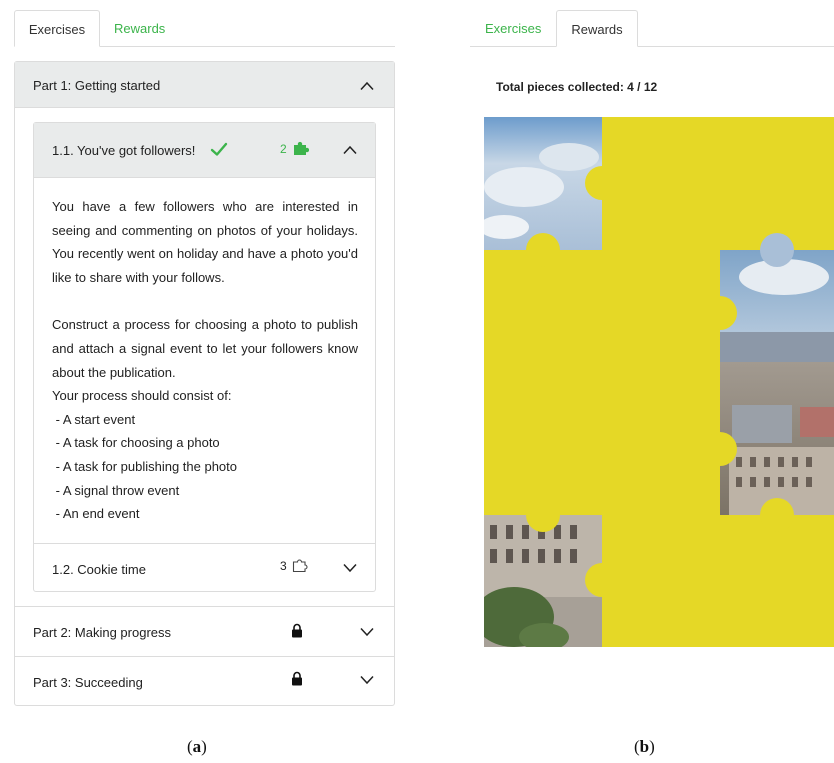  Describe the element at coordinates (94, 419) in the screenshot. I see `requirement-item: - A start event` at that location.